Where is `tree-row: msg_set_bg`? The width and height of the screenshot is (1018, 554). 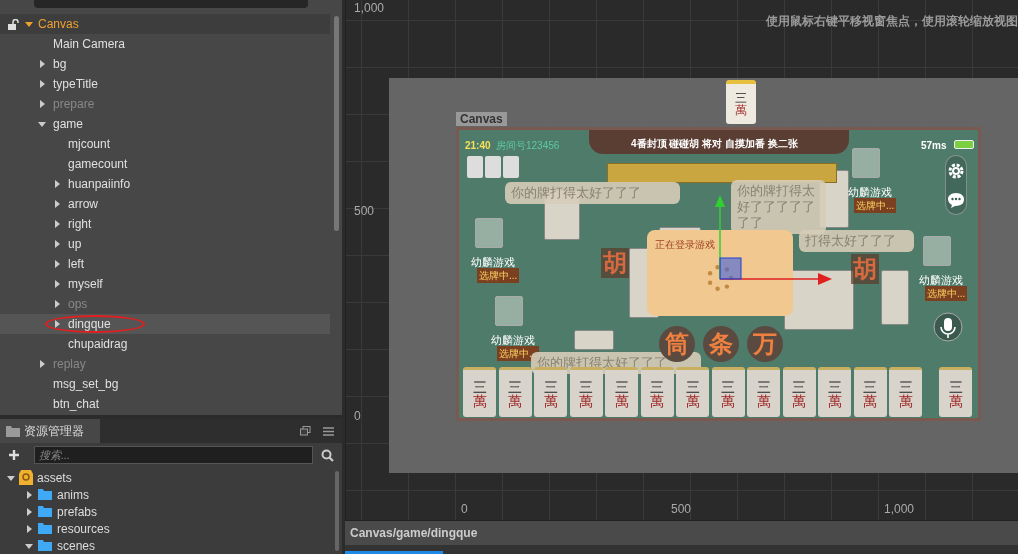
tree-row: msg_set_bg is located at coordinates (165, 384).